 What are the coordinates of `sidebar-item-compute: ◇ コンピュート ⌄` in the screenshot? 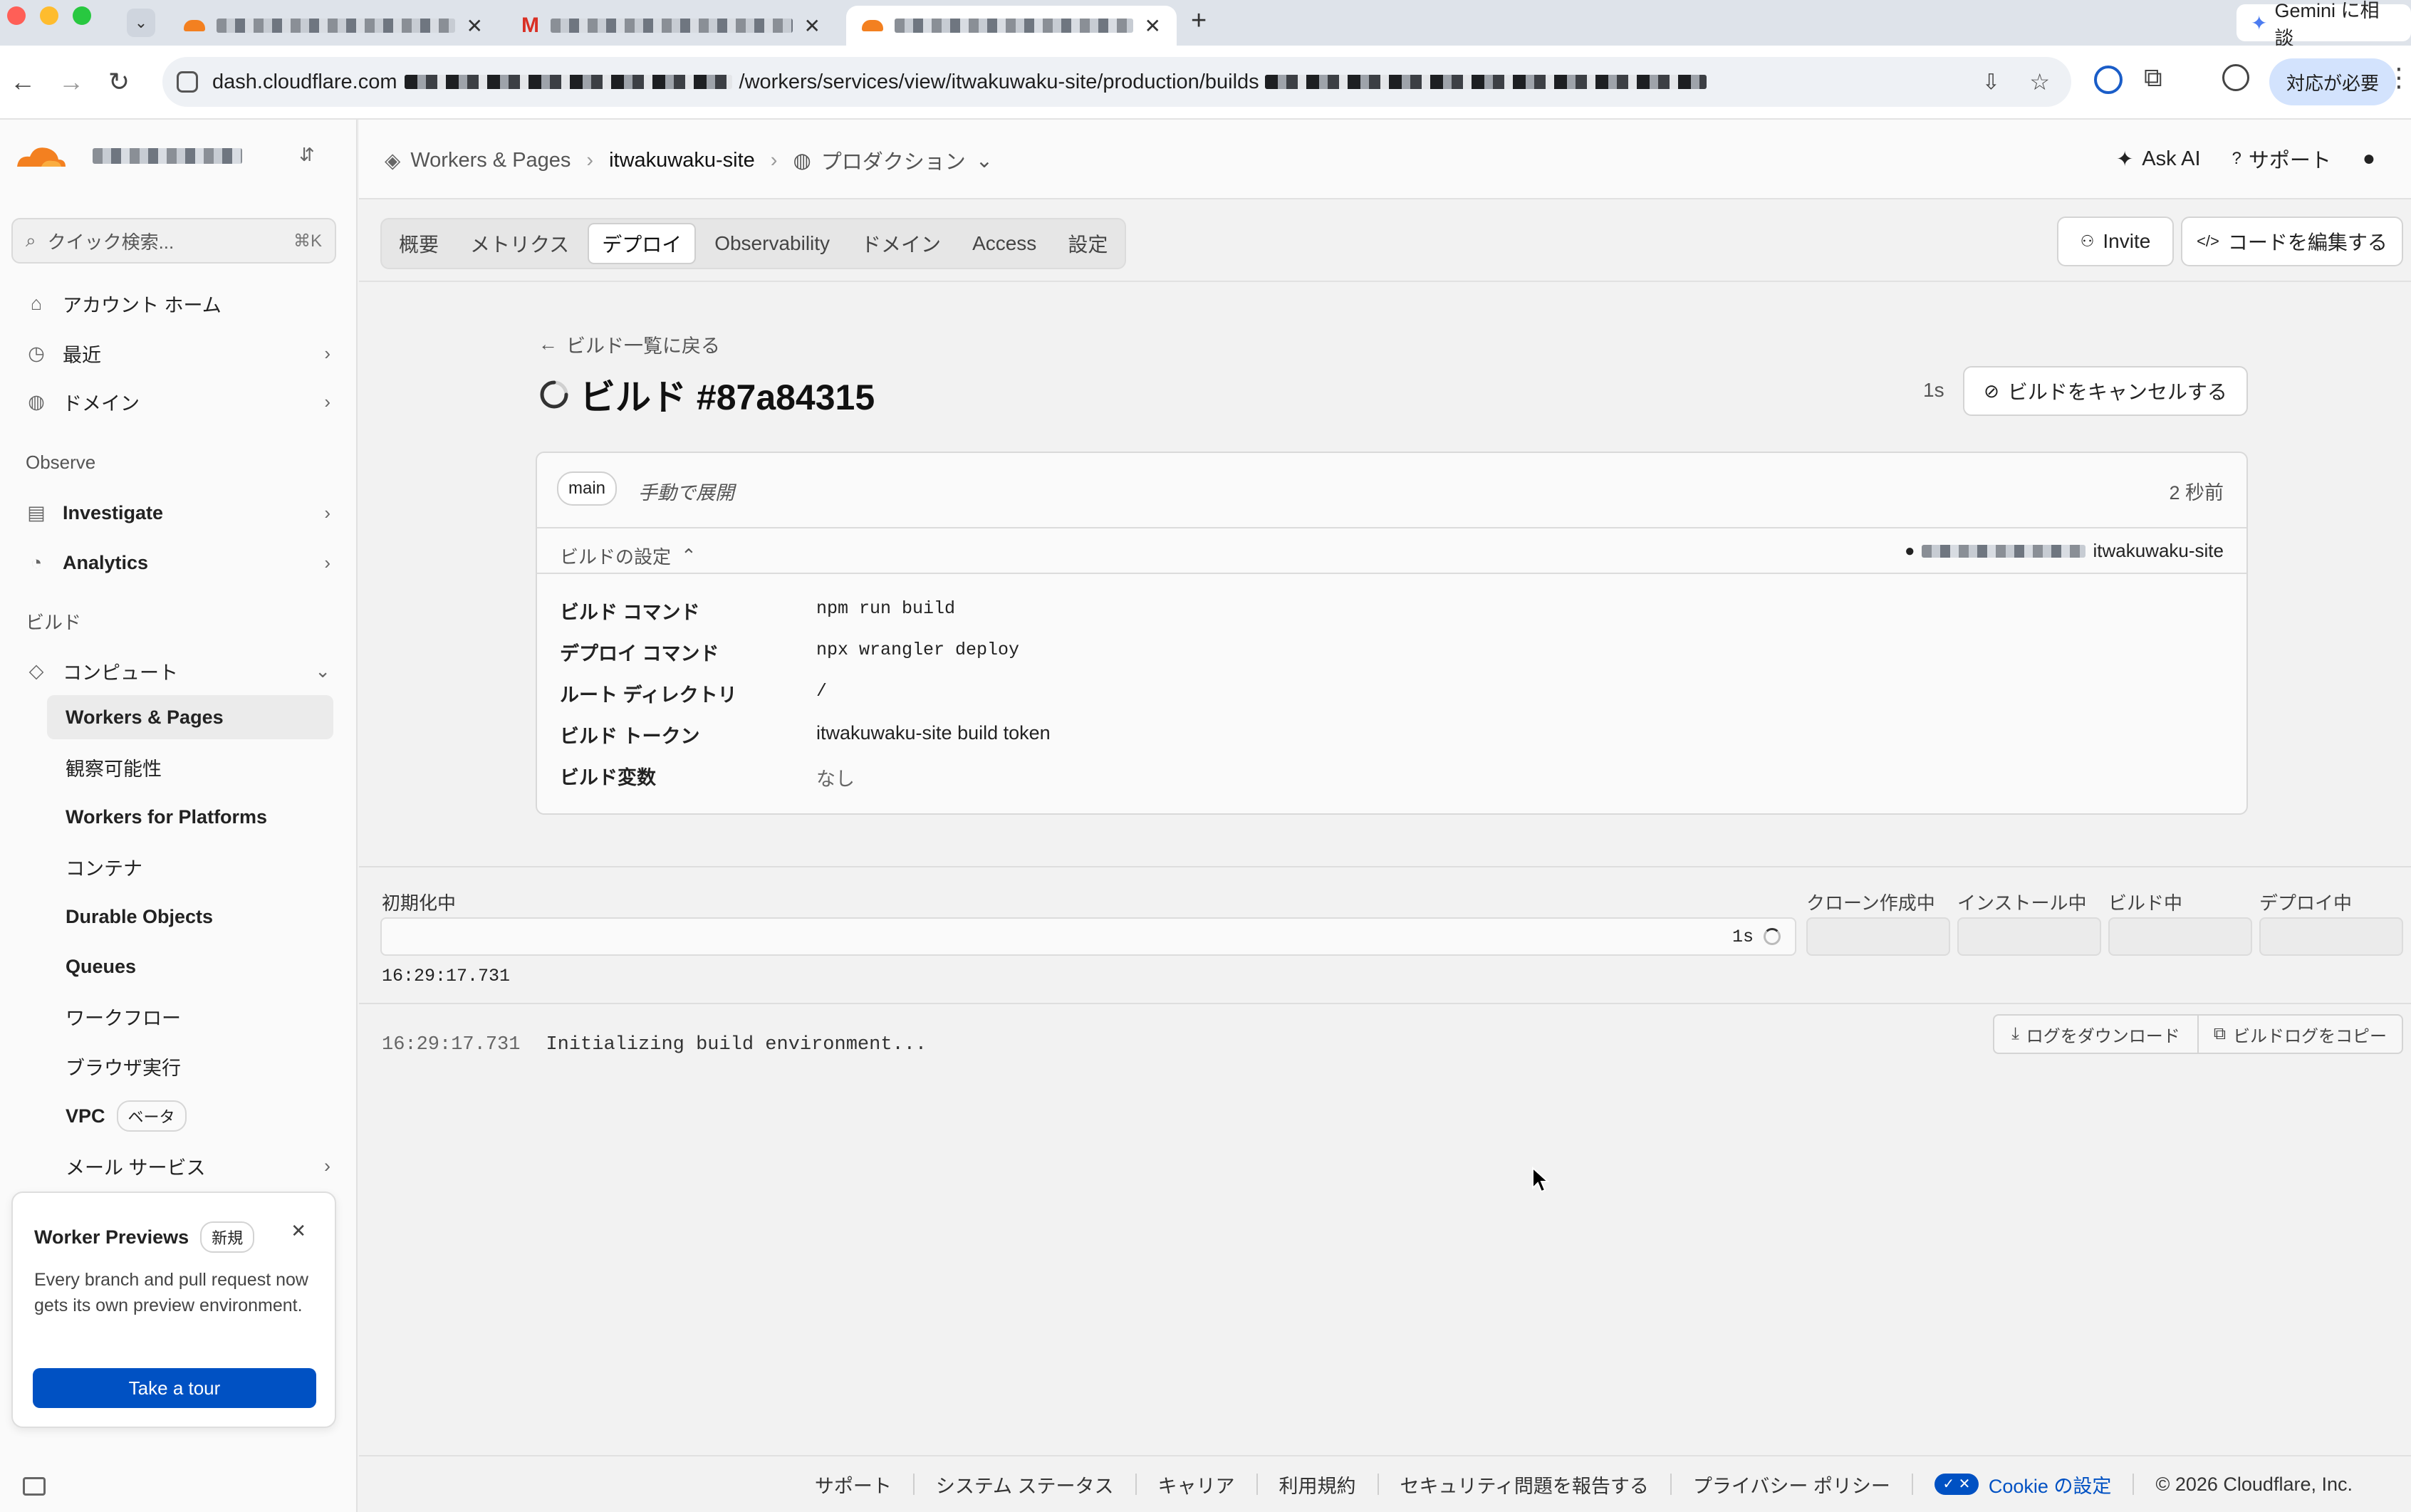 It's located at (178, 671).